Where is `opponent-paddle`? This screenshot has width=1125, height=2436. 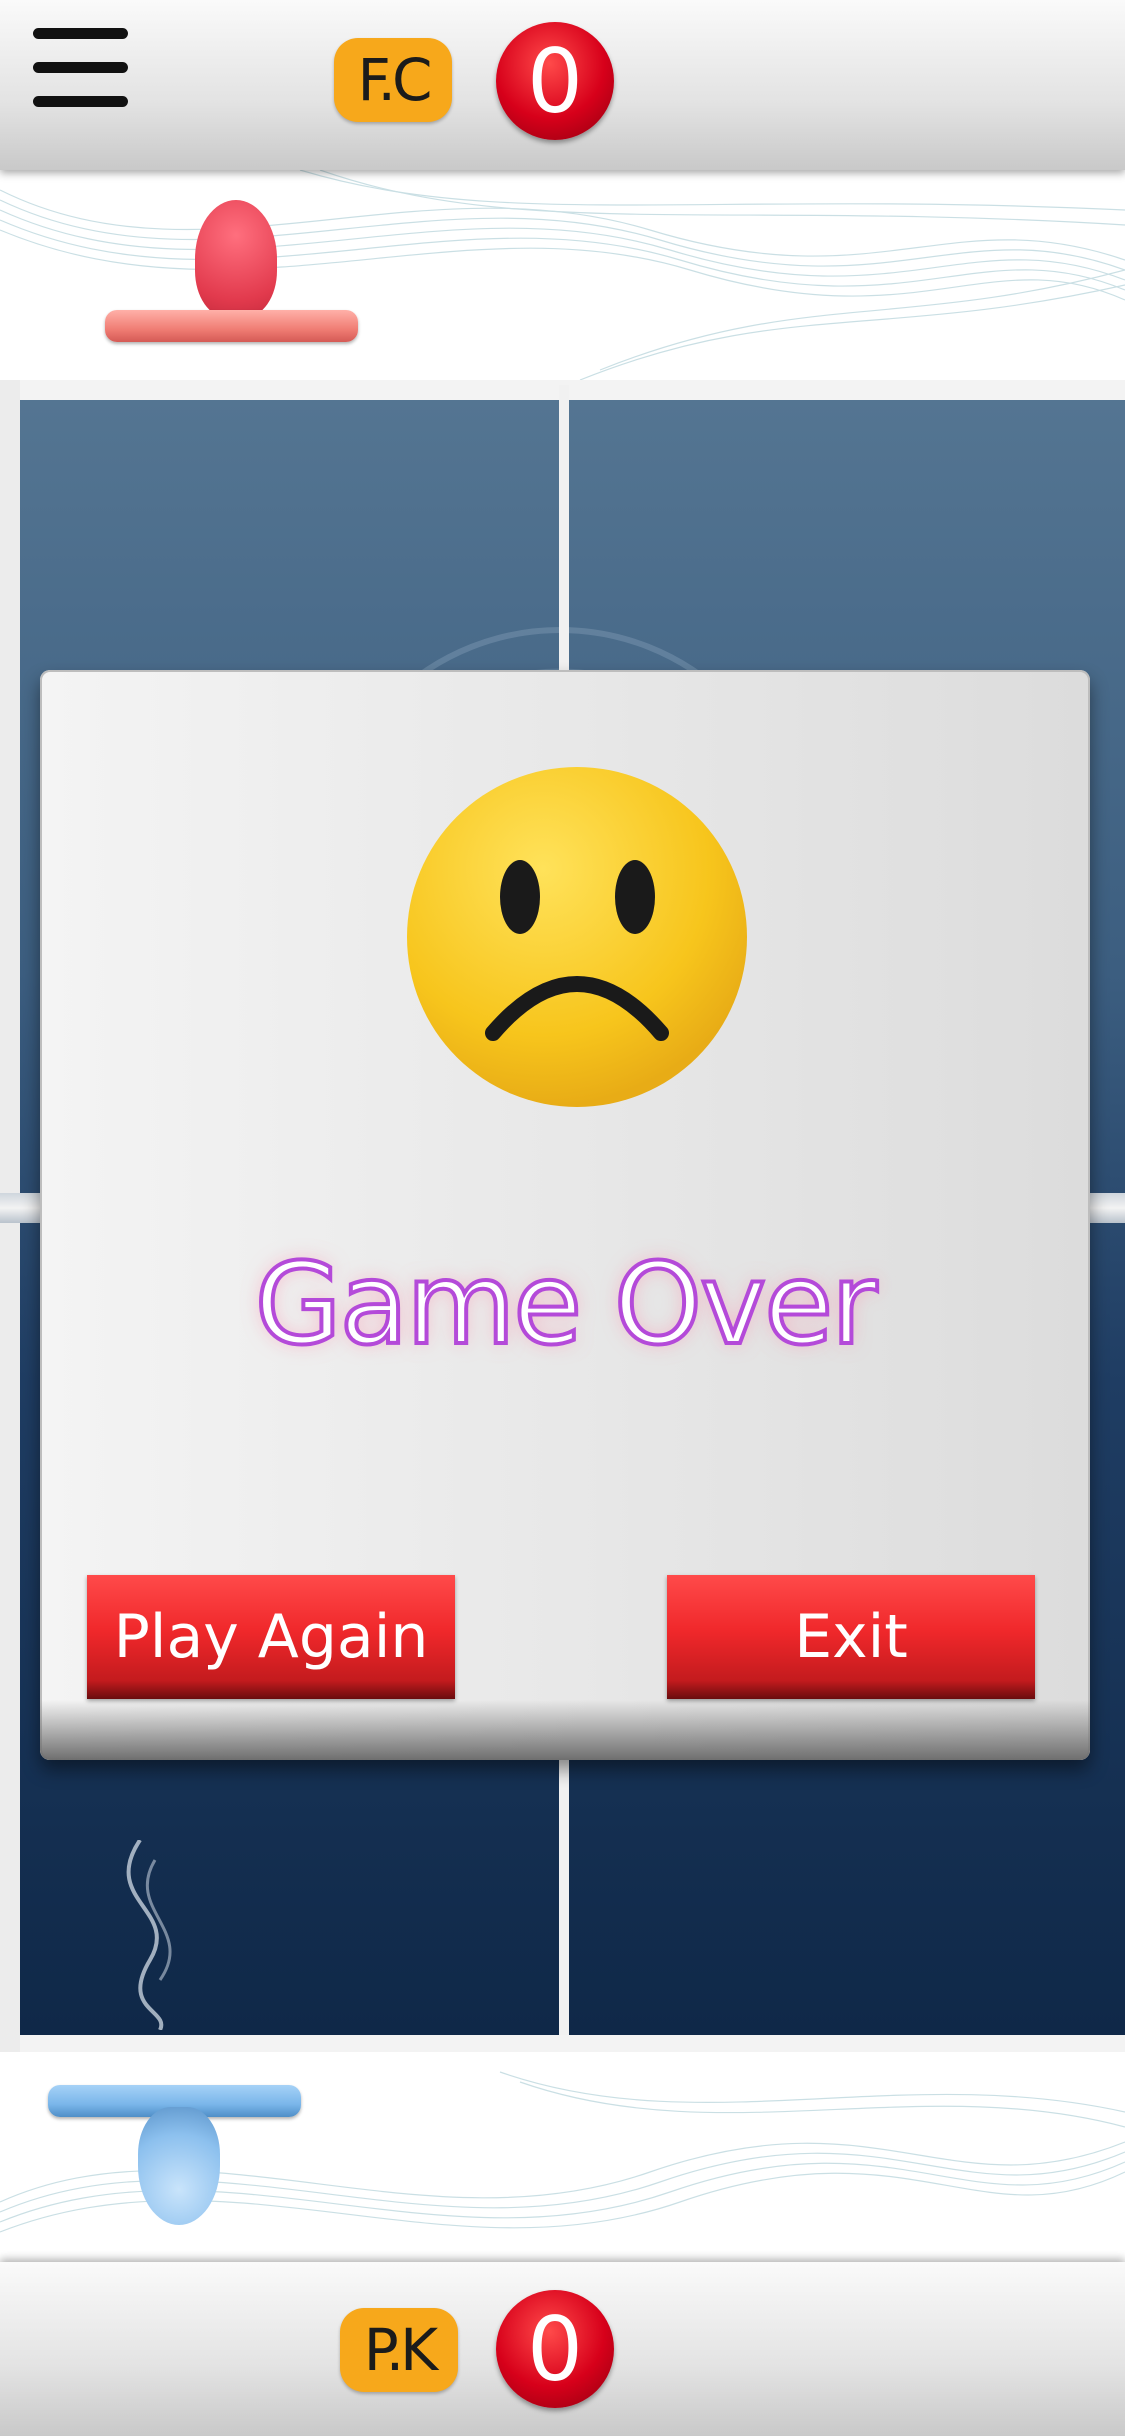 opponent-paddle is located at coordinates (232, 272).